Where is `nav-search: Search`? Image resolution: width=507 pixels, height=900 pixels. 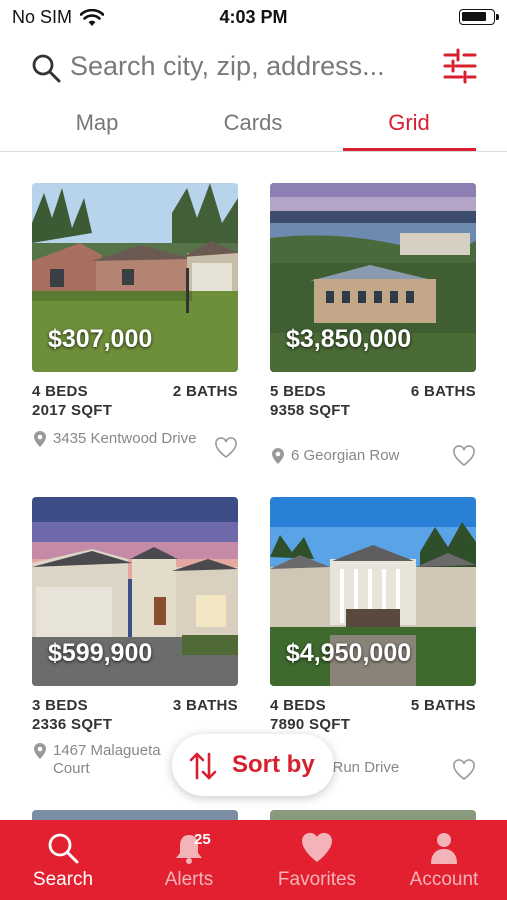 nav-search: Search is located at coordinates (63, 860).